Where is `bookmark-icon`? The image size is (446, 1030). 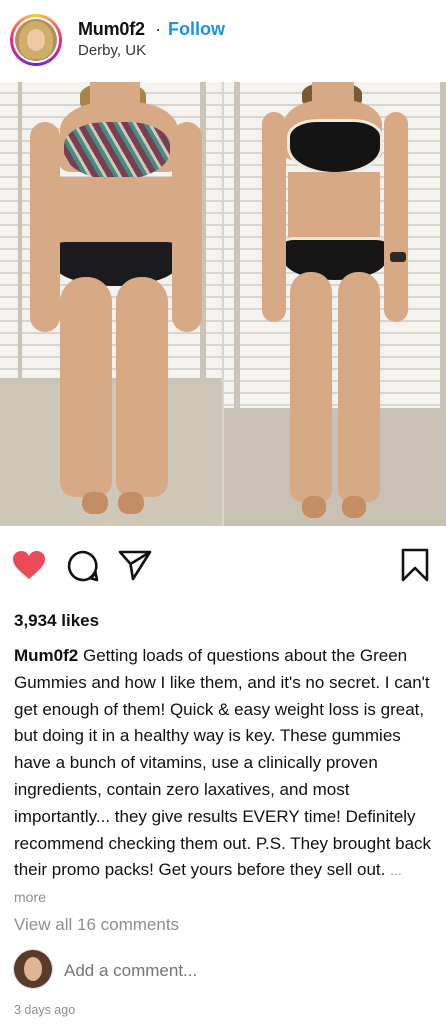 bookmark-icon is located at coordinates (415, 567).